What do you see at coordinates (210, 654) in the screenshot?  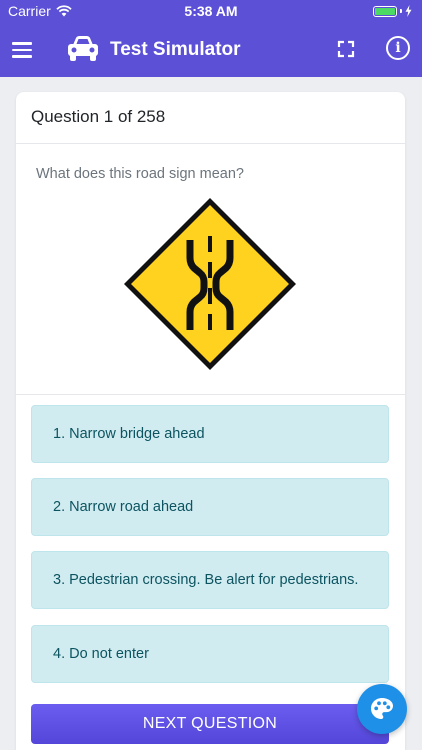 I see `answer-option-4: 4. Do not enter` at bounding box center [210, 654].